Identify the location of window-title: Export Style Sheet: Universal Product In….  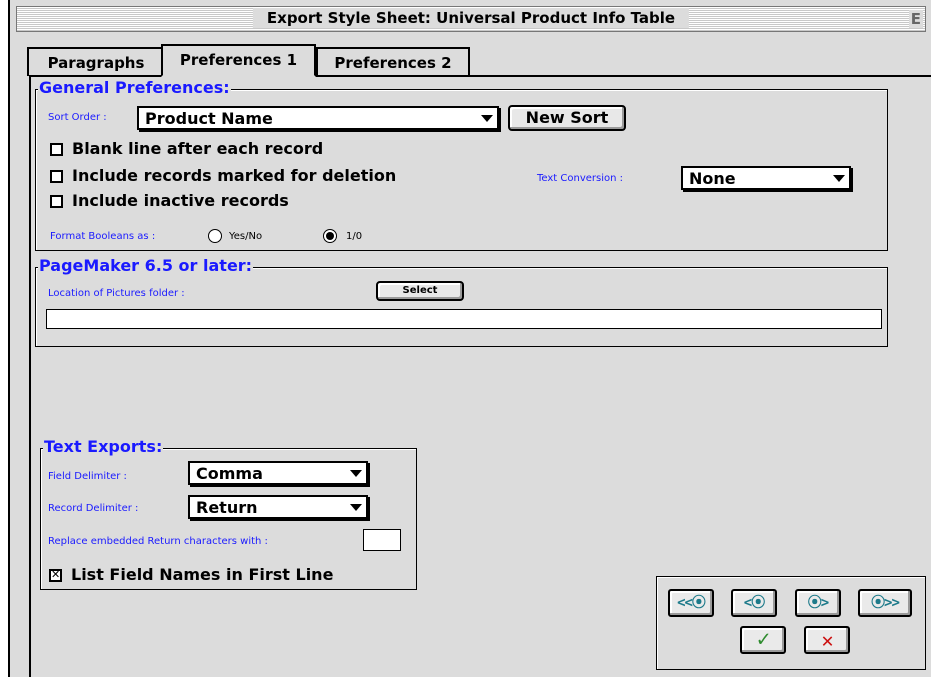
(471, 18).